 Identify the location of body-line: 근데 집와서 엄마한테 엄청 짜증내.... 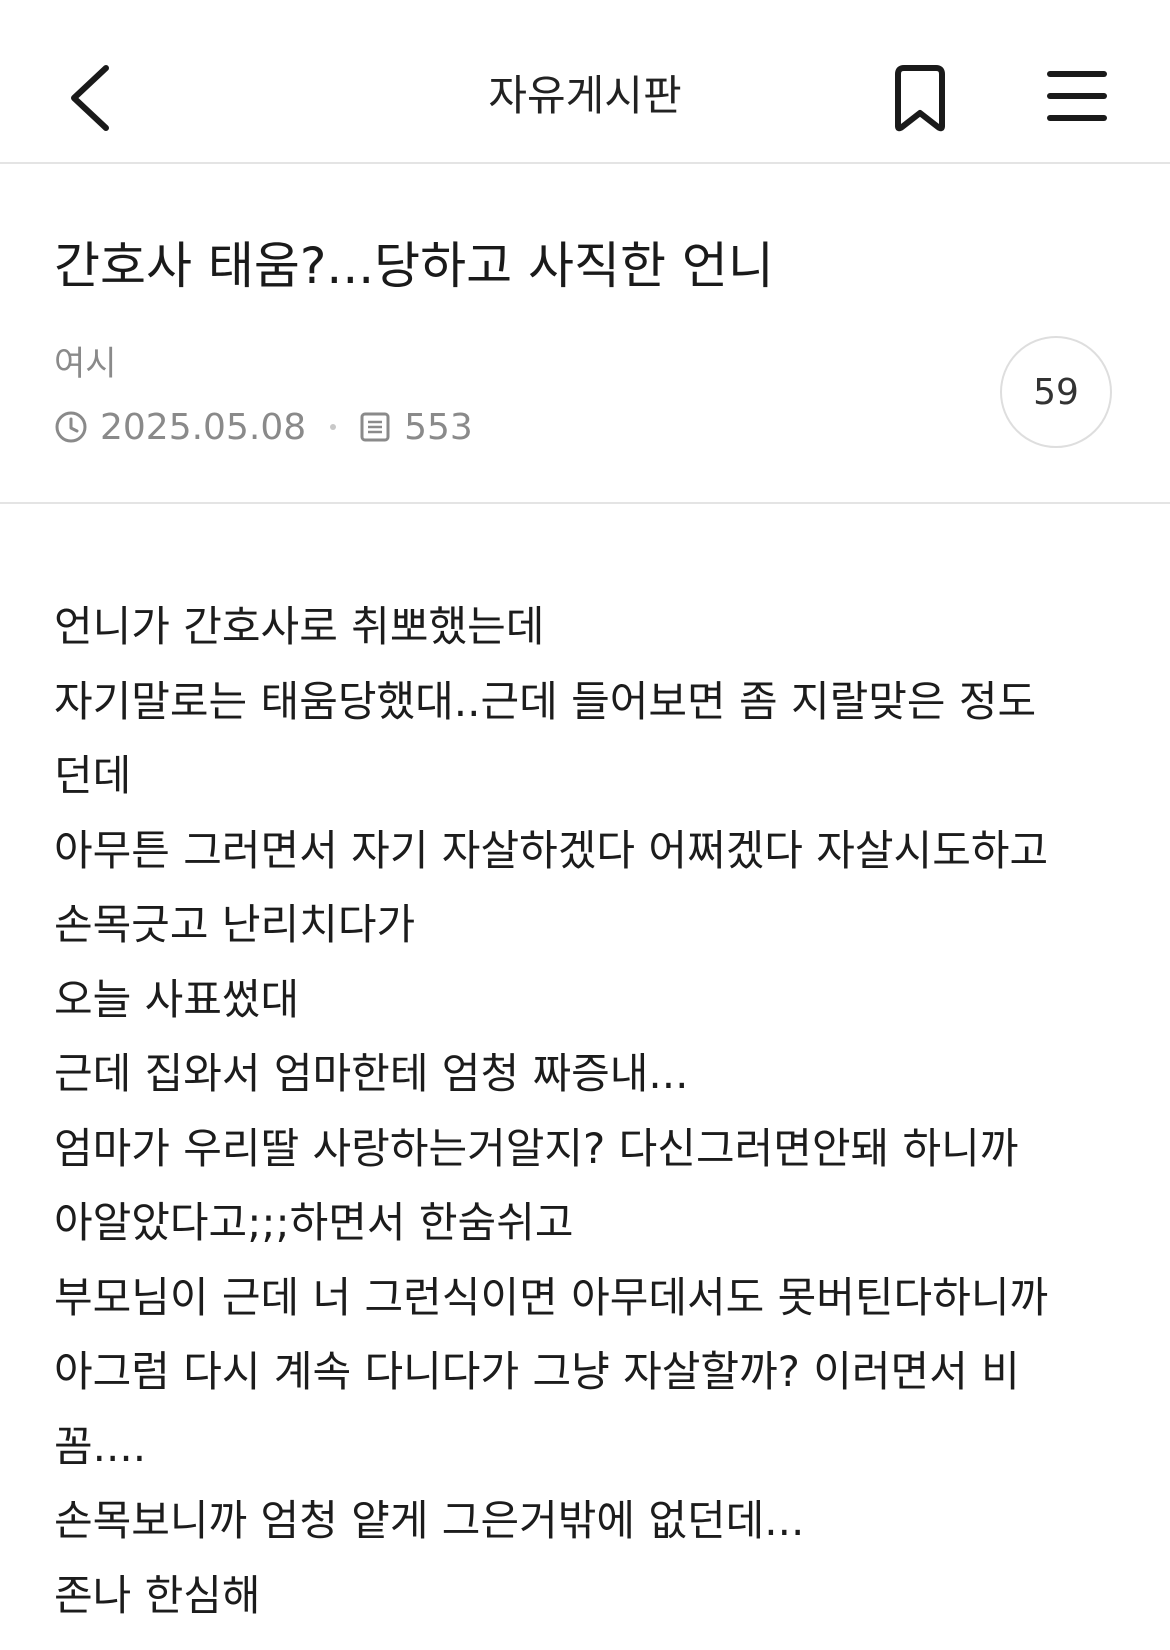
(371, 1073).